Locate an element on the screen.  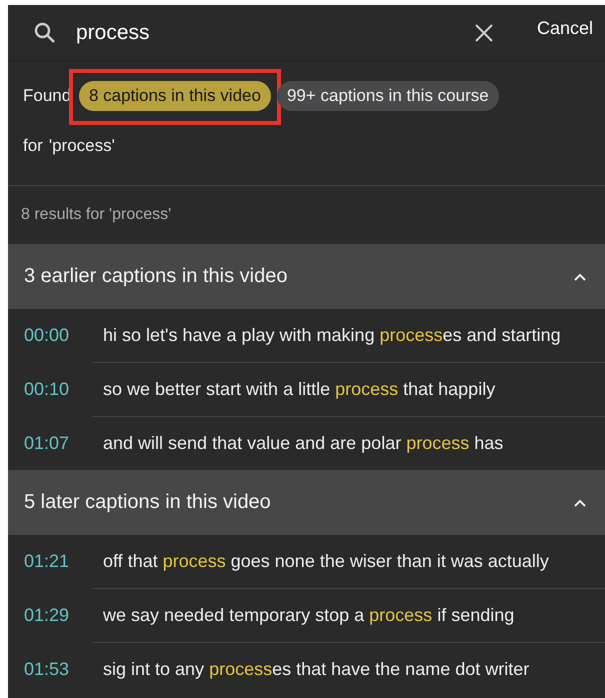
caption-time: 01:21 is located at coordinates (55, 561).